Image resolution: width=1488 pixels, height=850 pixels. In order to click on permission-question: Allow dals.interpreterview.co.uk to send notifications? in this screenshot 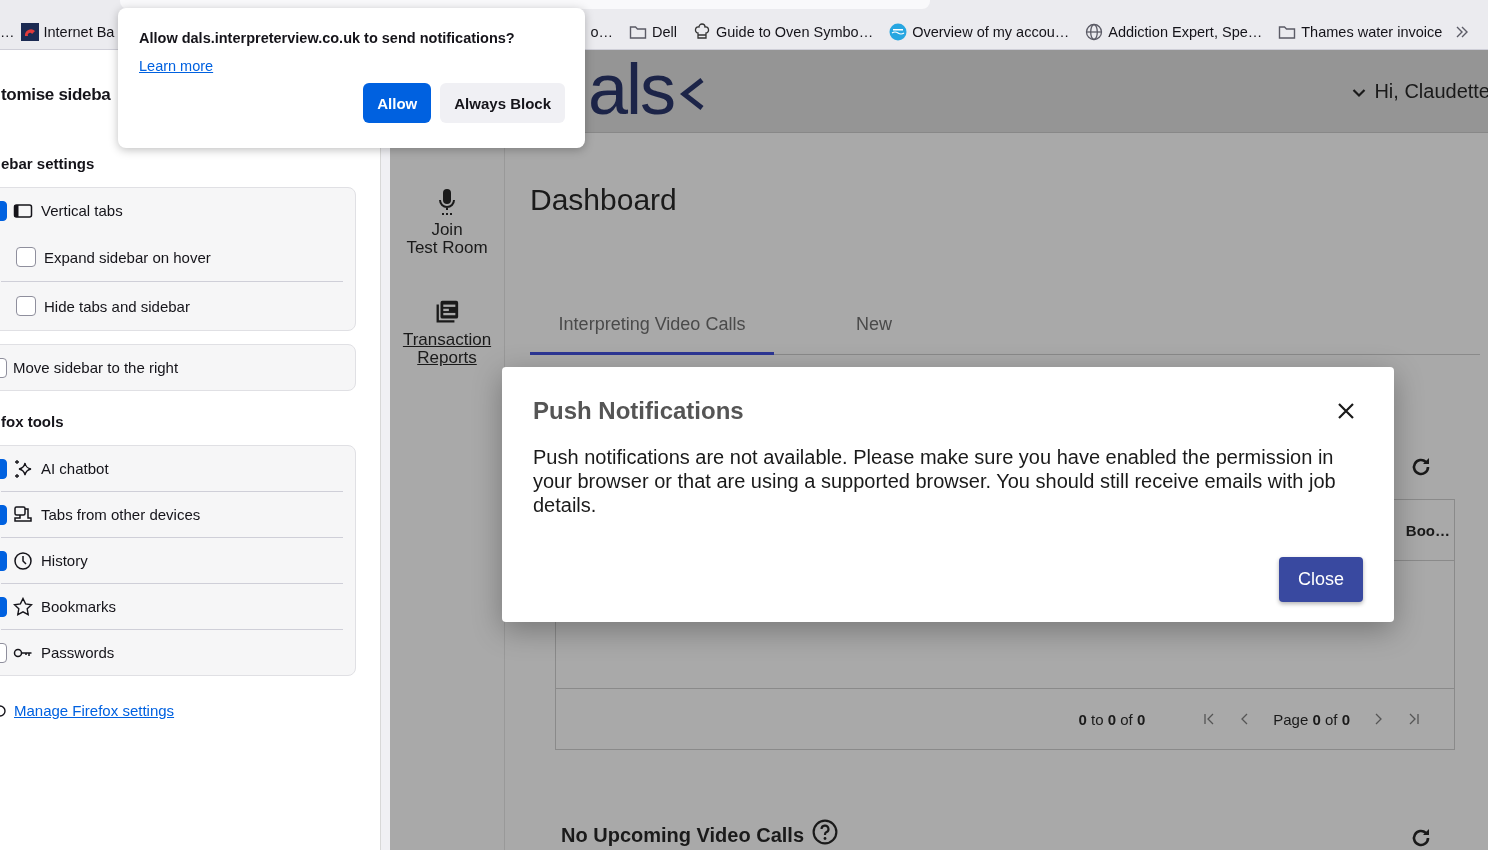, I will do `click(327, 38)`.